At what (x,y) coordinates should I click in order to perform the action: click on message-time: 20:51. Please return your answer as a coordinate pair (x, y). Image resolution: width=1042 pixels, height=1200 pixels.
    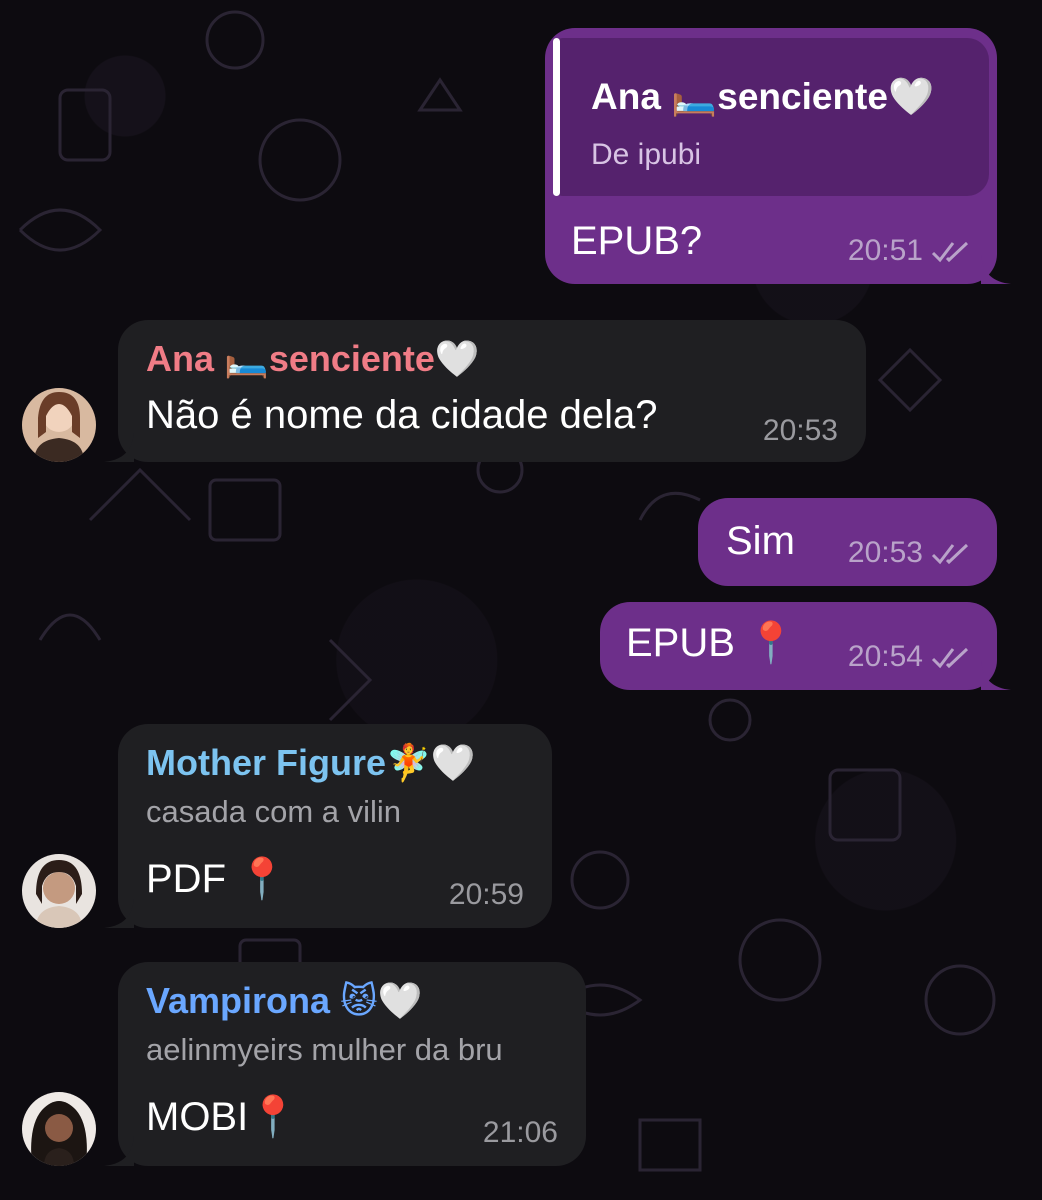
    Looking at the image, I should click on (909, 251).